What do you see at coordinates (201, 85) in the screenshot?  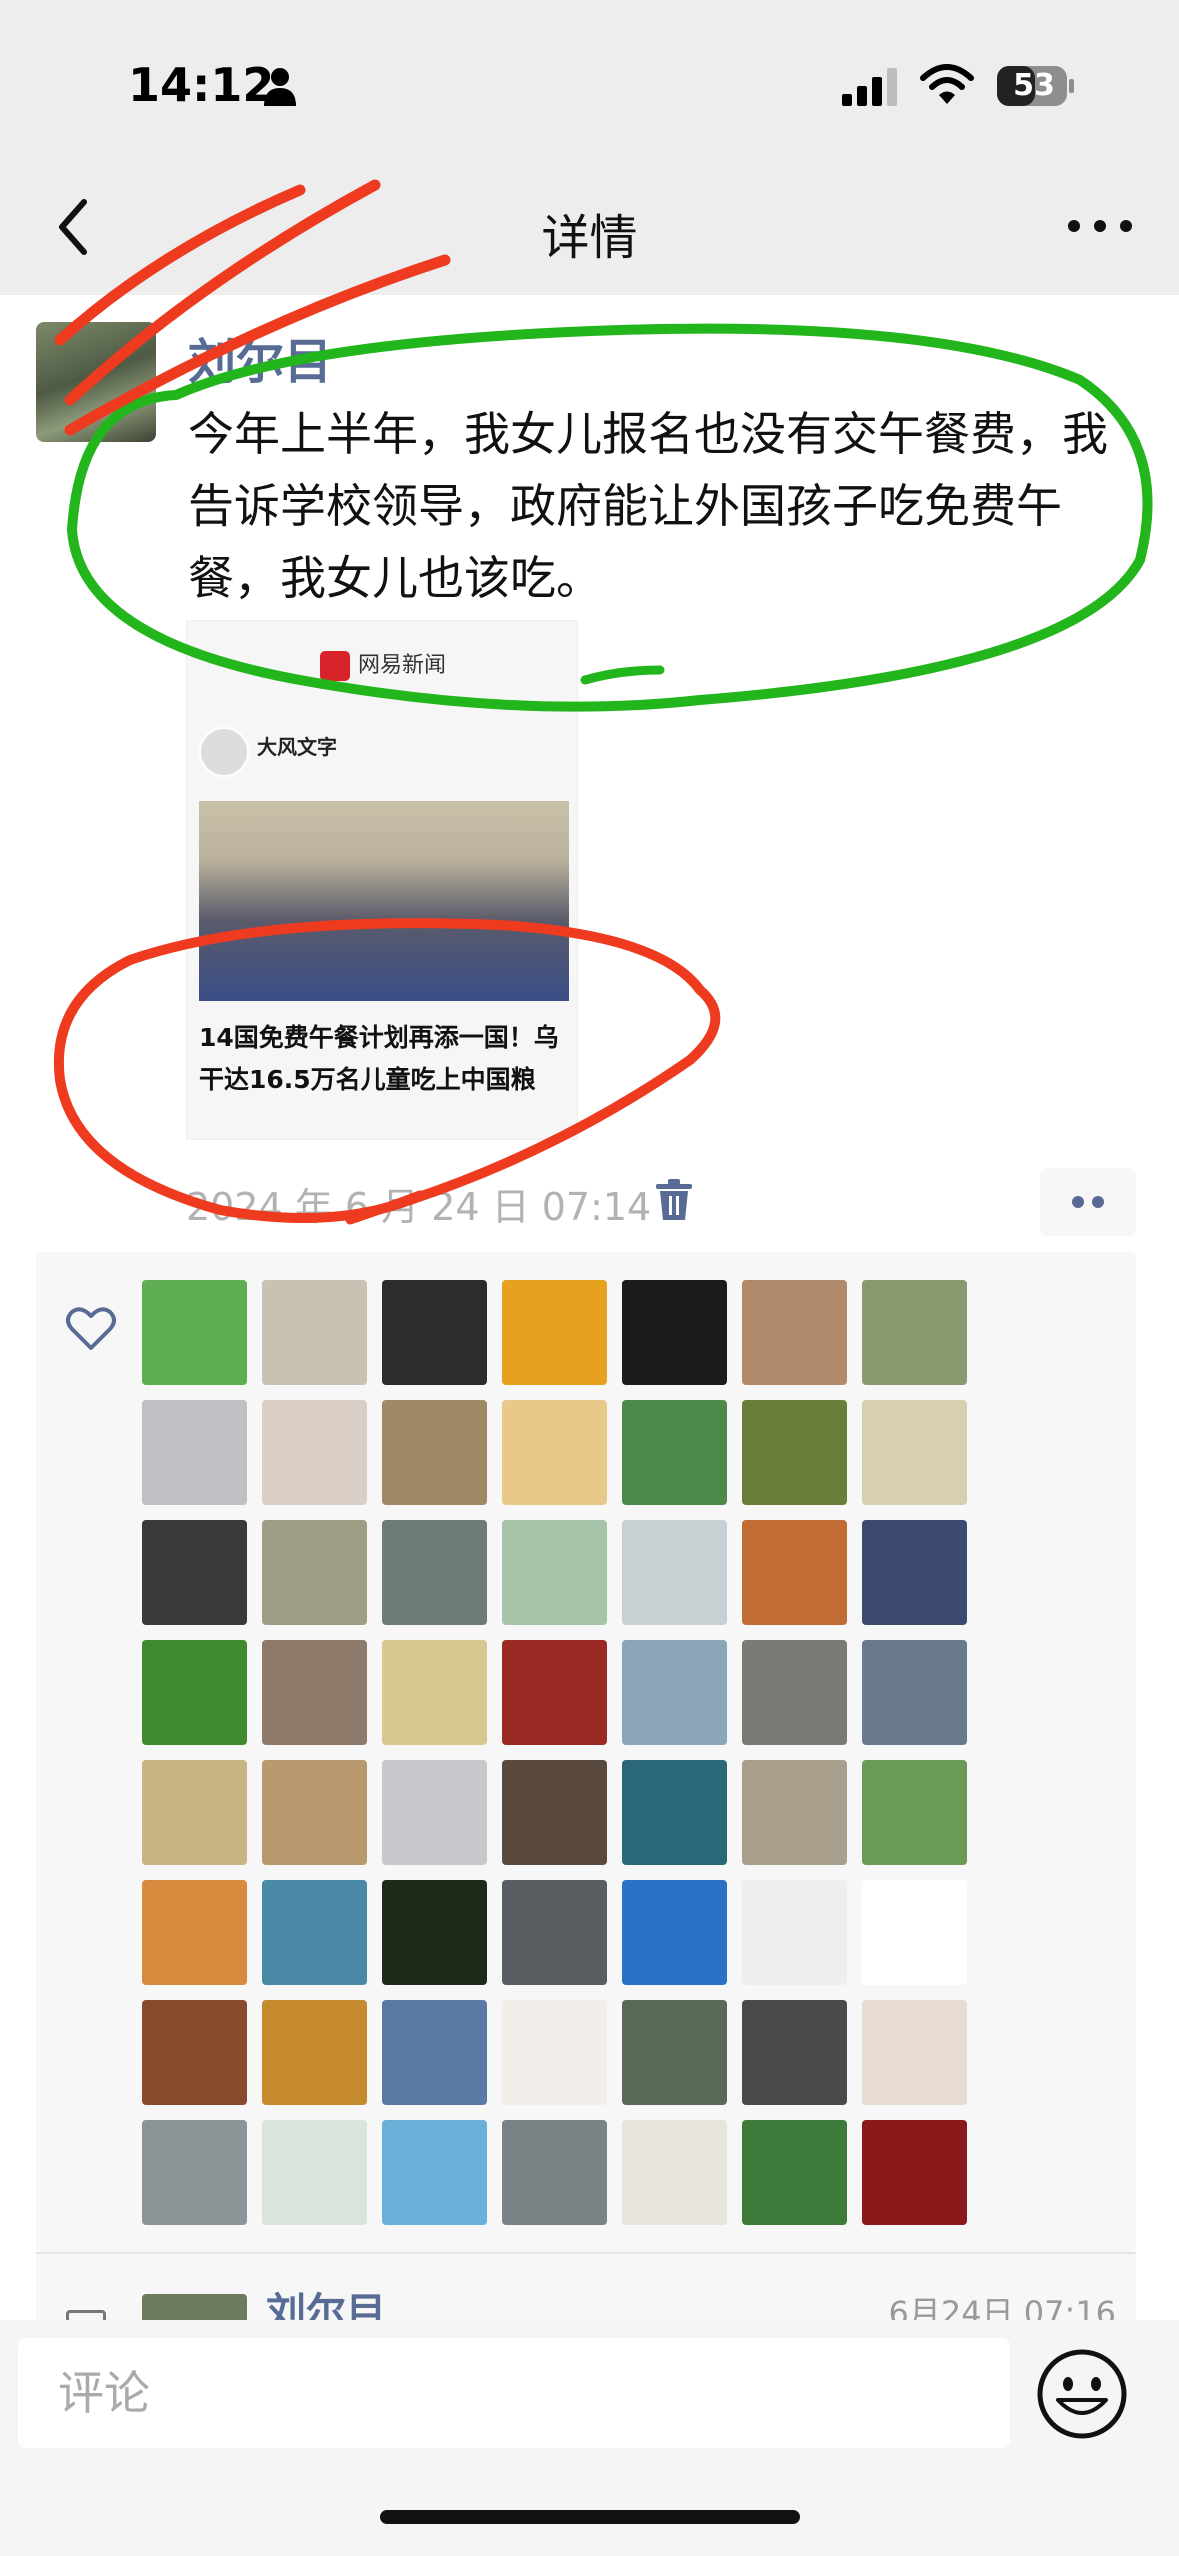 I see `status-time: 14:12` at bounding box center [201, 85].